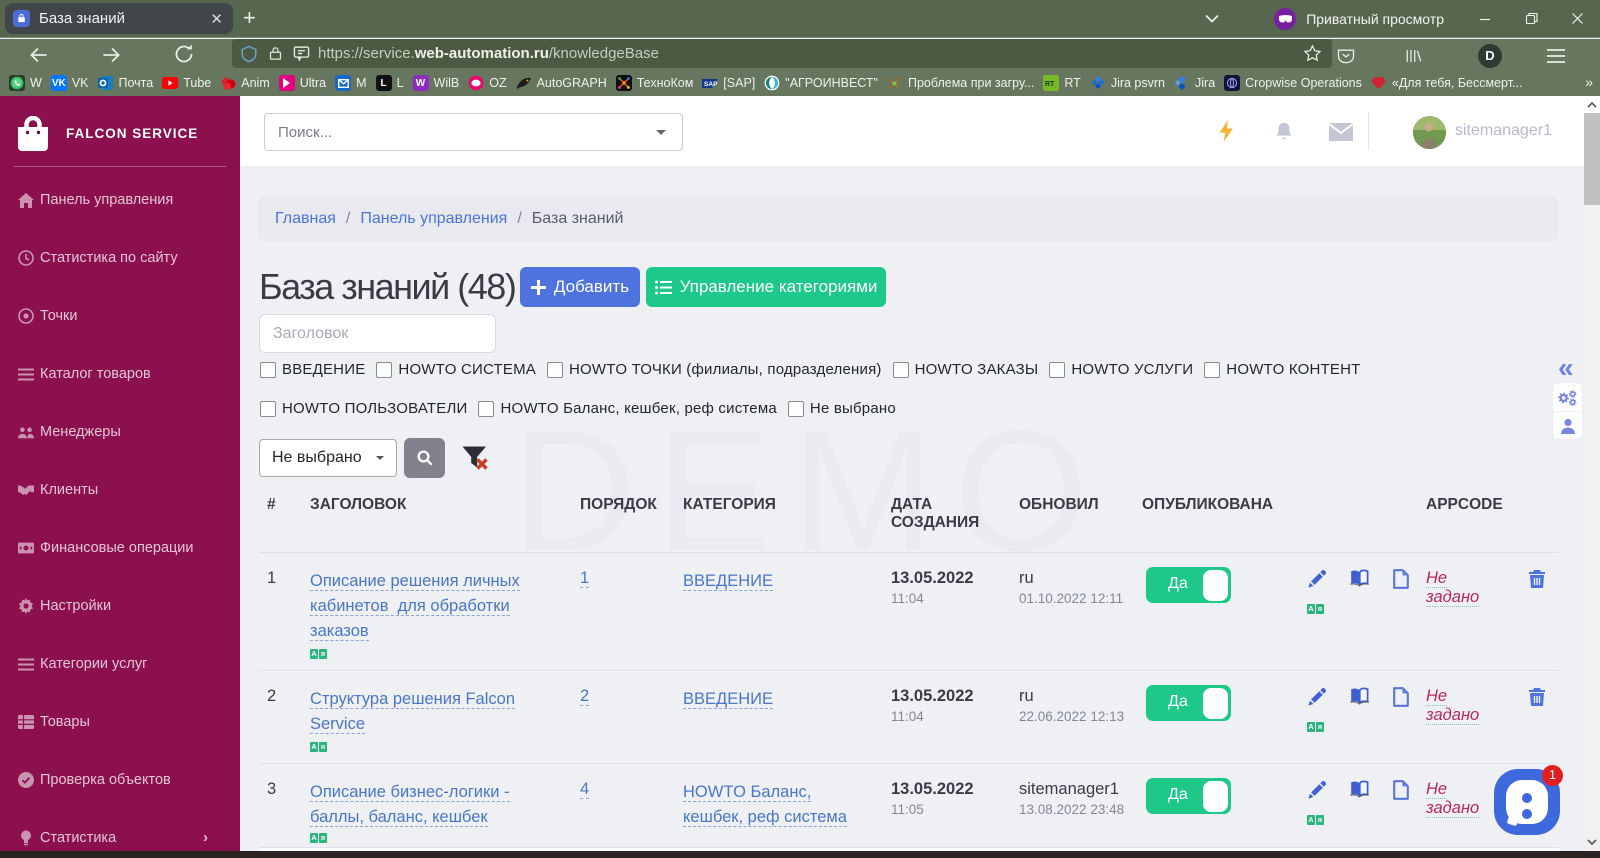 The width and height of the screenshot is (1600, 858). Describe the element at coordinates (711, 84) in the screenshot. I see `svg-text: SAP` at that location.